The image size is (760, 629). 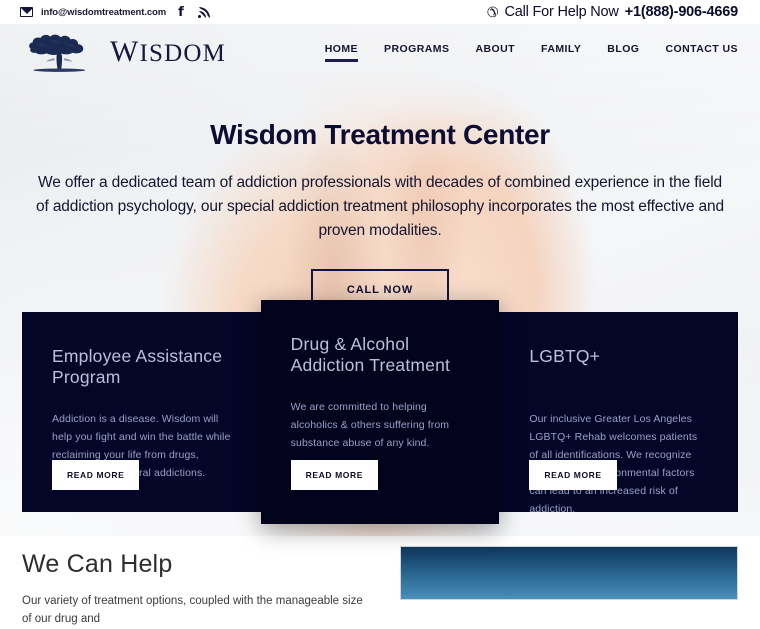 I want to click on nav-item-contact-us: CONTACT US, so click(x=701, y=52).